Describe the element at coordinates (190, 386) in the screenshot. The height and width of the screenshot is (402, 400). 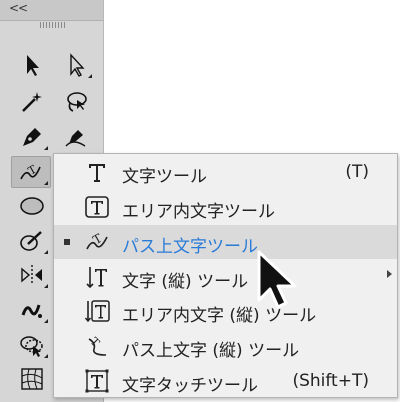
I see `menu-item-label: 文字タッチツール` at that location.